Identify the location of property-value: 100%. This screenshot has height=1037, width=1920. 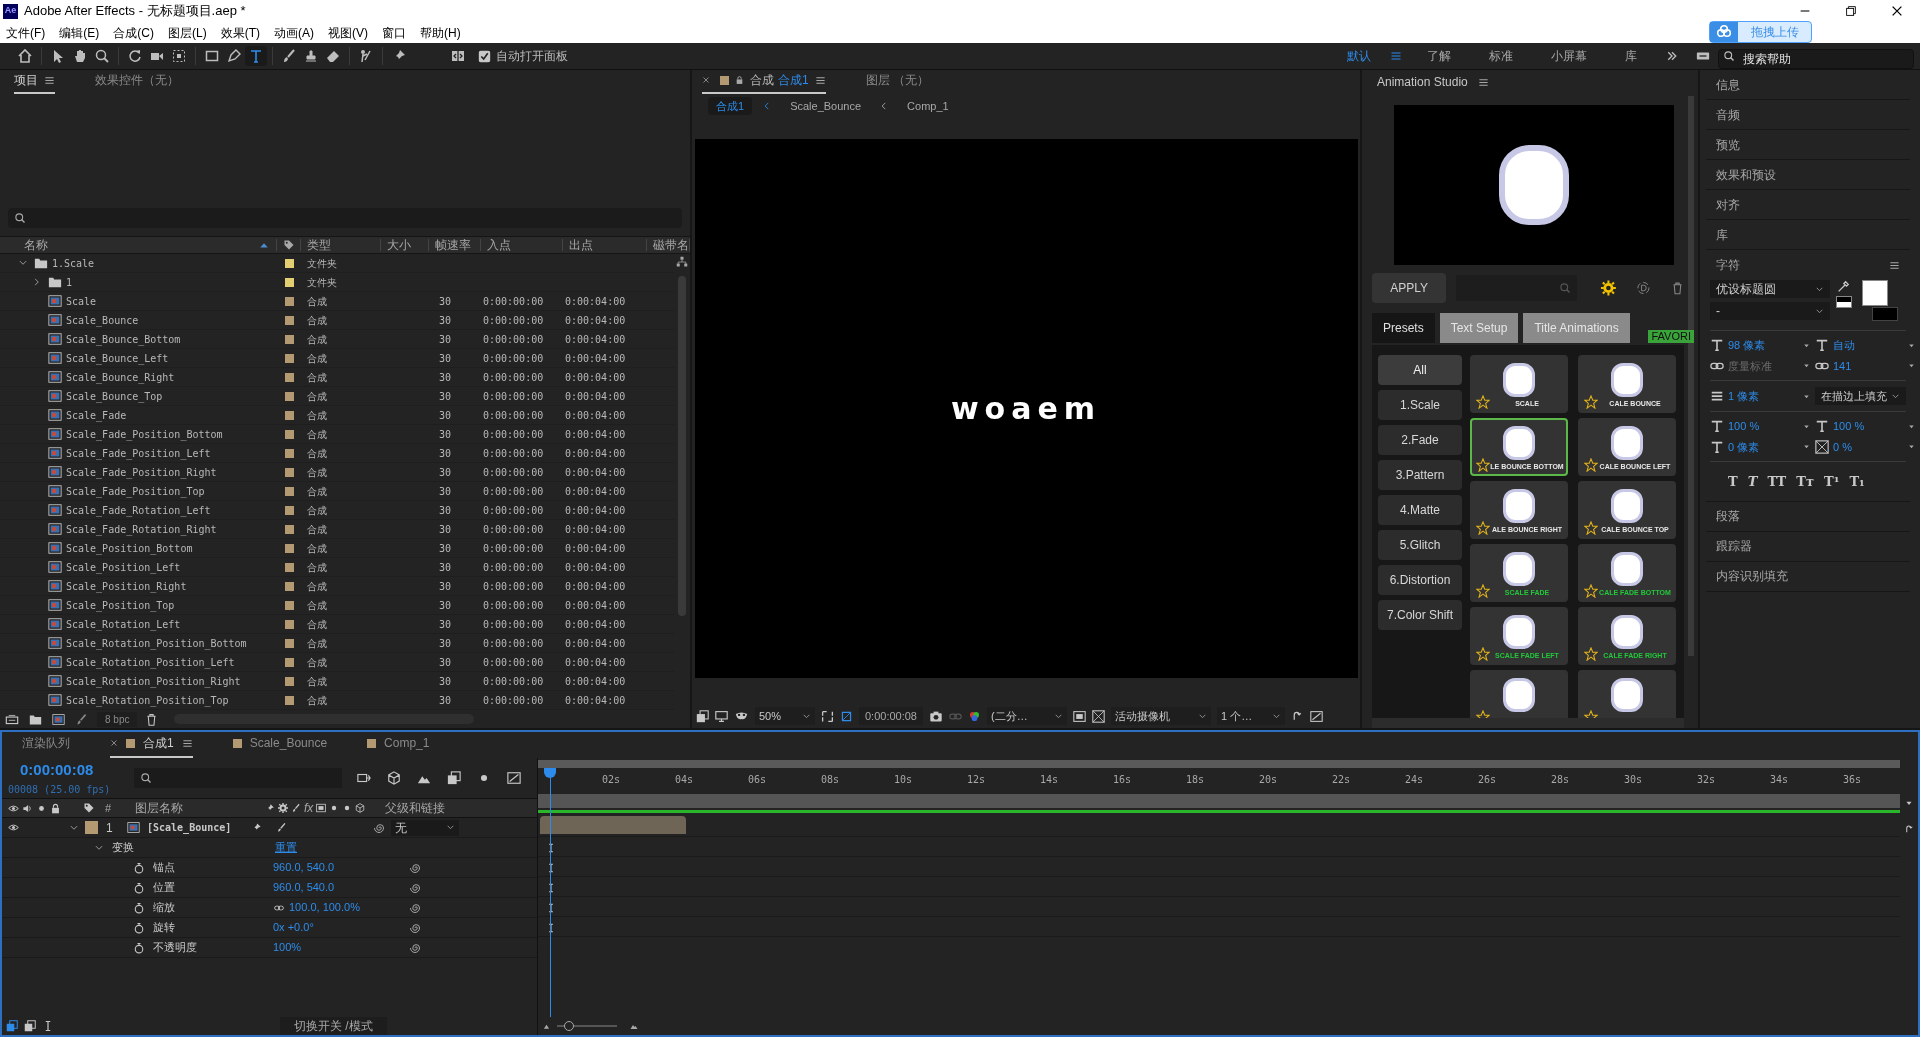
(287, 947).